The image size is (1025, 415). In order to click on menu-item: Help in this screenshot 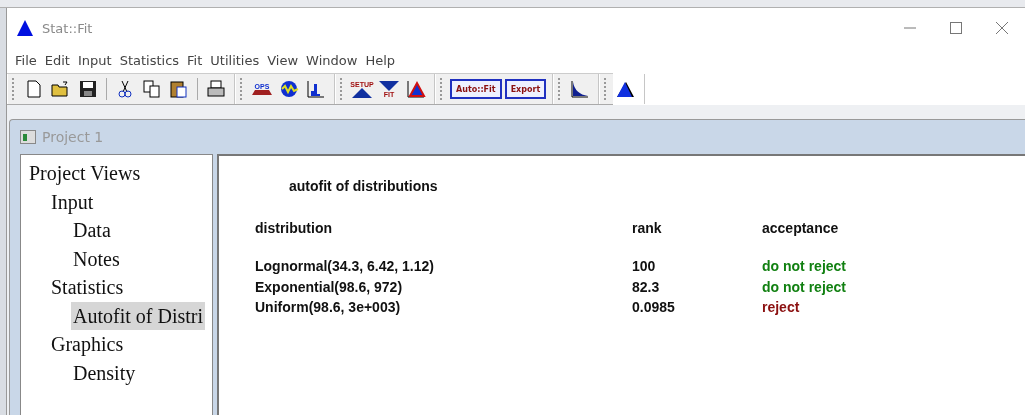, I will do `click(380, 60)`.